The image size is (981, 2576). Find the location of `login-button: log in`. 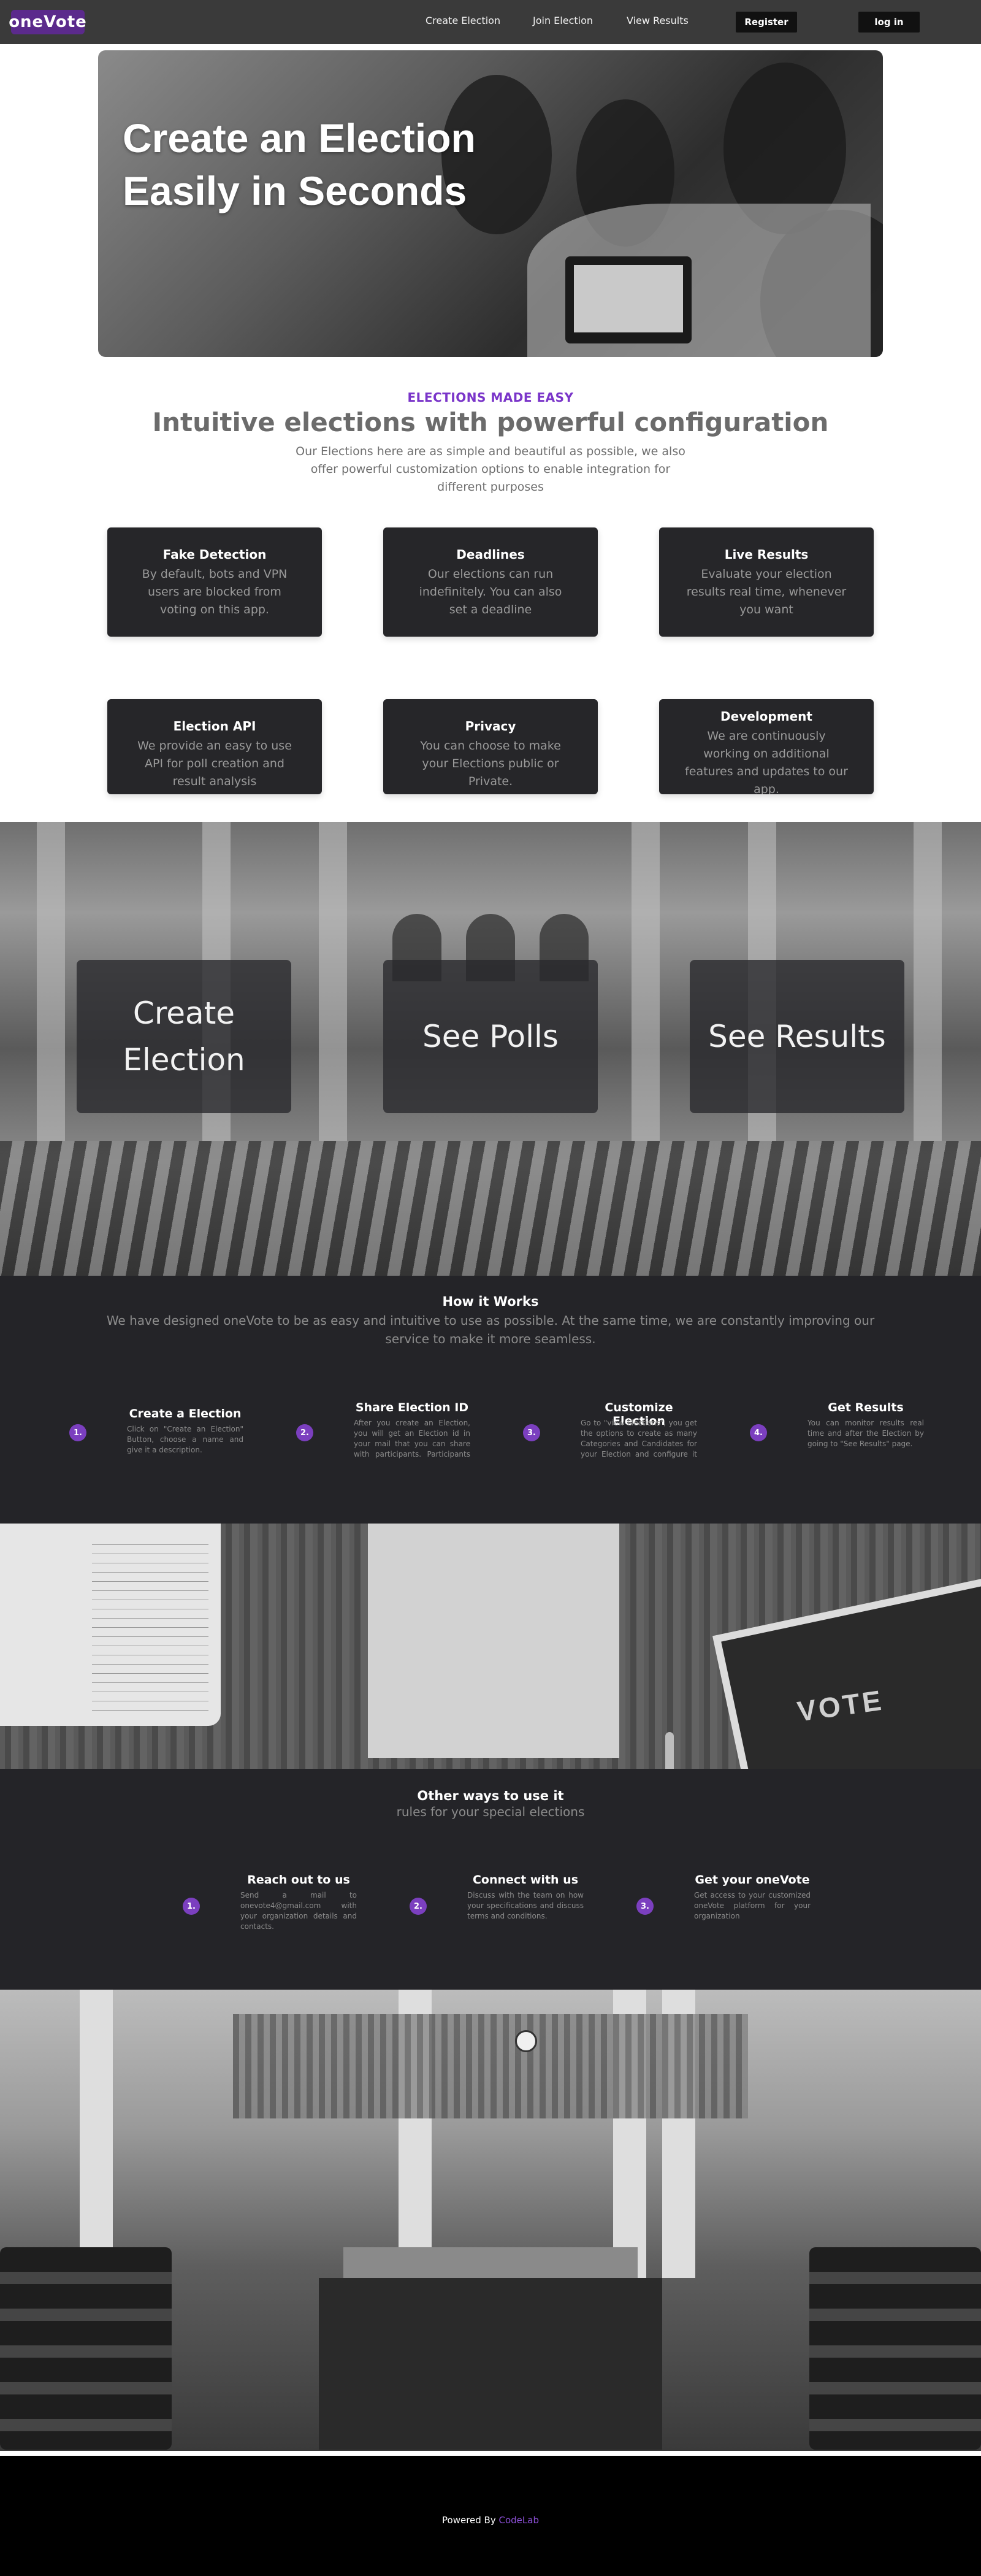

login-button: log in is located at coordinates (889, 22).